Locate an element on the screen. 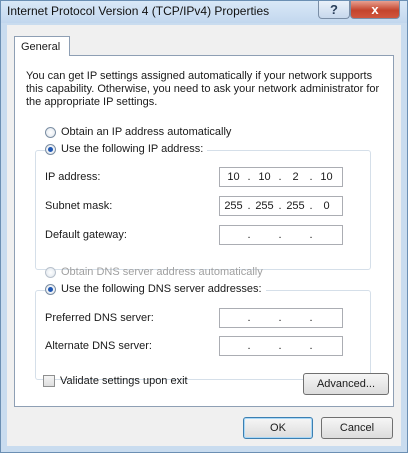 This screenshot has height=453, width=408. obtain-ip-auto-option: Obtain an IP address automatically is located at coordinates (138, 132).